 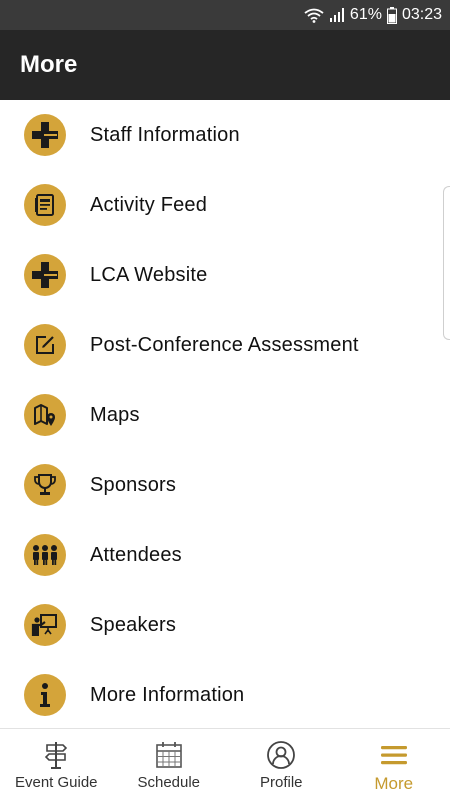 I want to click on presenter-icon, so click(x=45, y=625).